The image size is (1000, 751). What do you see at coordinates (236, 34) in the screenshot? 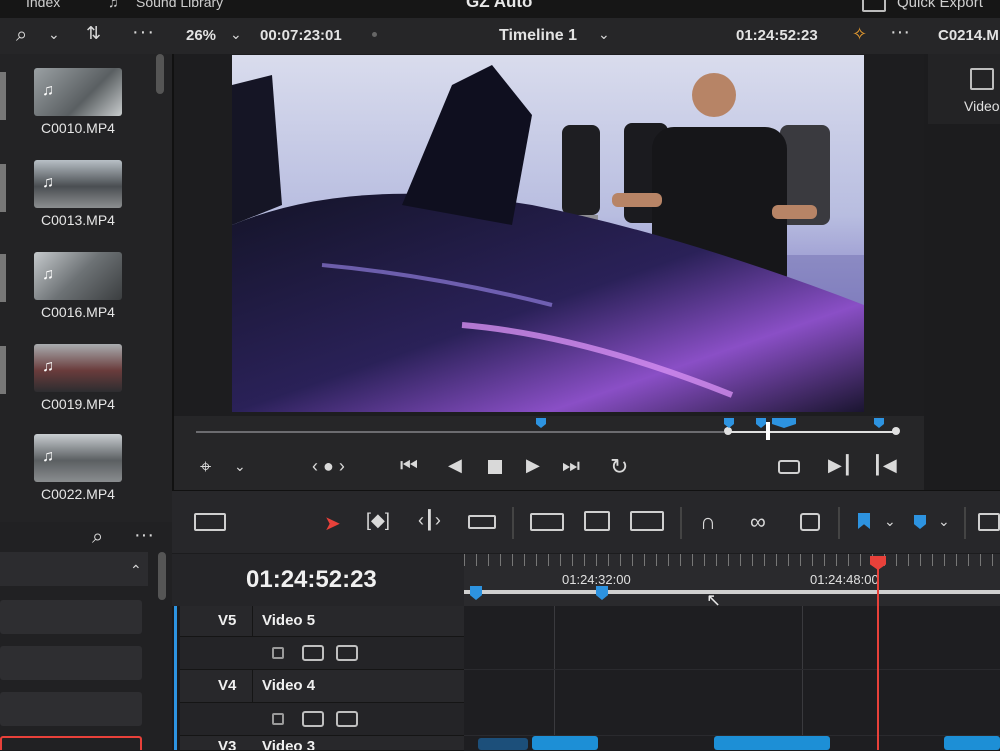
I see `zoom-chevron-icon: ⌄` at bounding box center [236, 34].